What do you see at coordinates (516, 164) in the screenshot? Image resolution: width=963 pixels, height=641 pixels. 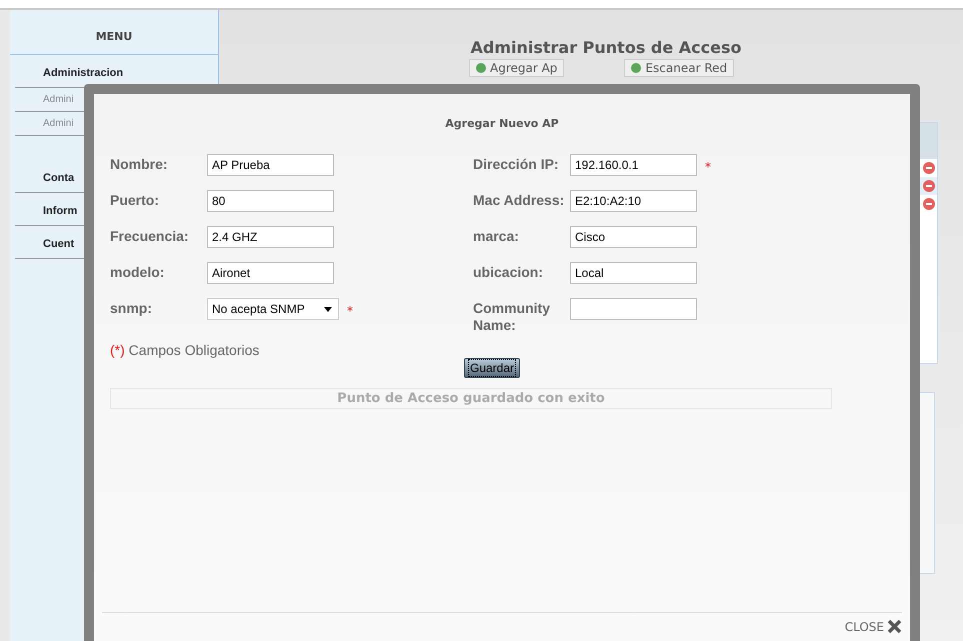 I see `field-label: Dirección IP:` at bounding box center [516, 164].